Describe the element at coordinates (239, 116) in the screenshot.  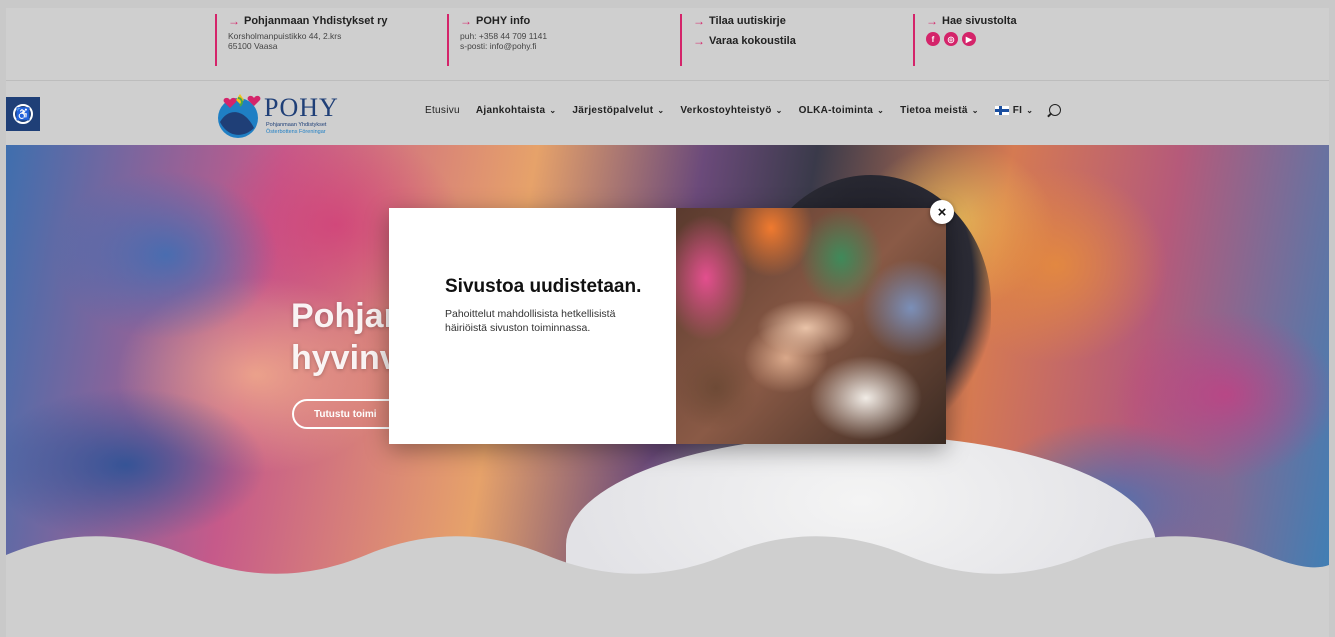
I see `pohy-logo-icon` at that location.